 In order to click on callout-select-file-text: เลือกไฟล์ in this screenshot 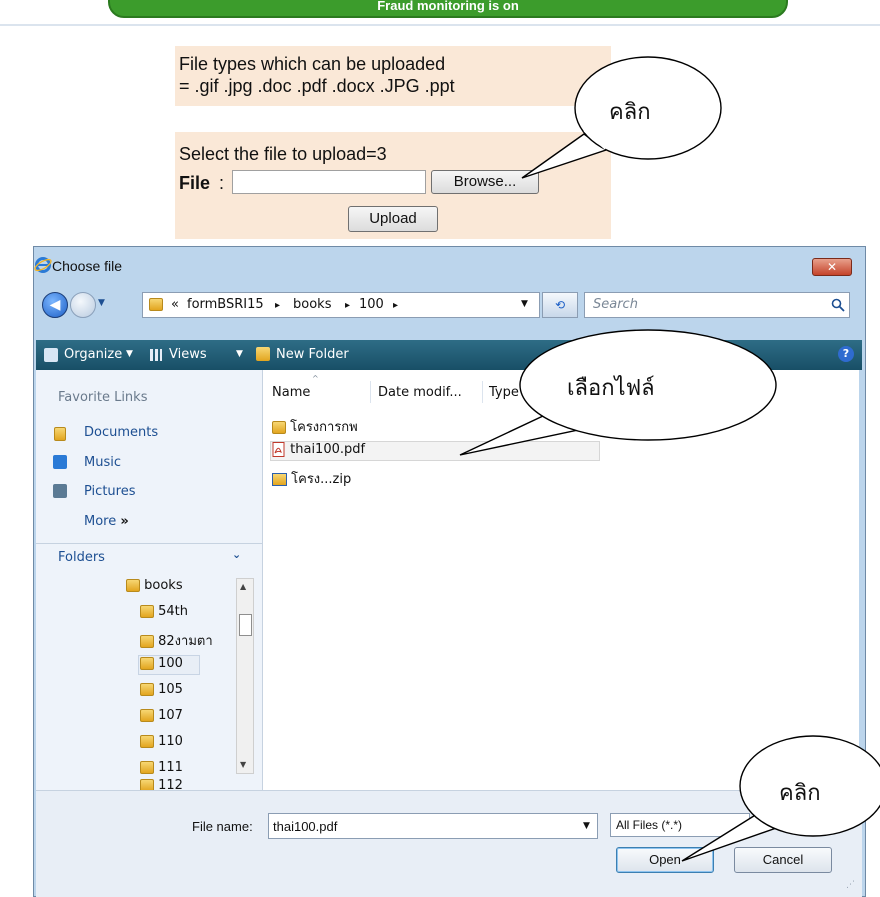, I will do `click(611, 388)`.